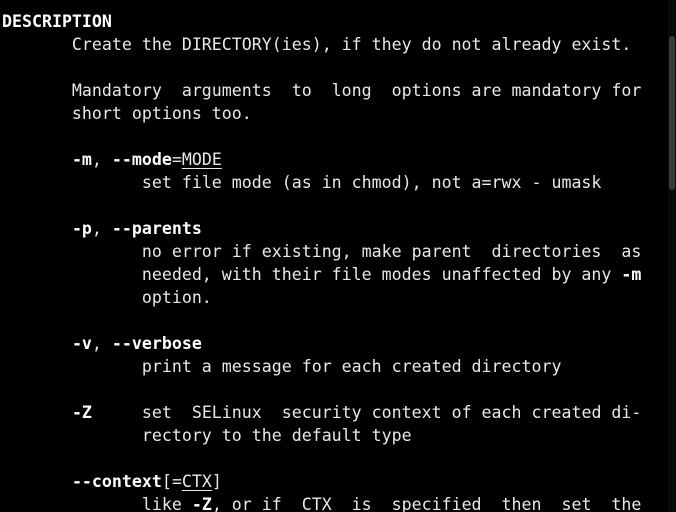  What do you see at coordinates (57, 21) in the screenshot?
I see `section-heading: DESCRIPTION` at bounding box center [57, 21].